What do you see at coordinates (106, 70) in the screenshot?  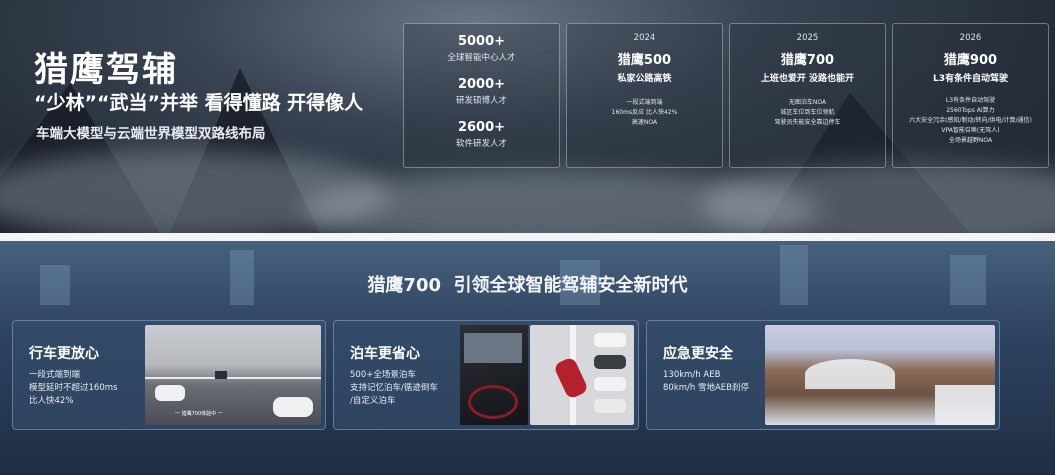 I see `page-title: 猎鹰驾辅` at bounding box center [106, 70].